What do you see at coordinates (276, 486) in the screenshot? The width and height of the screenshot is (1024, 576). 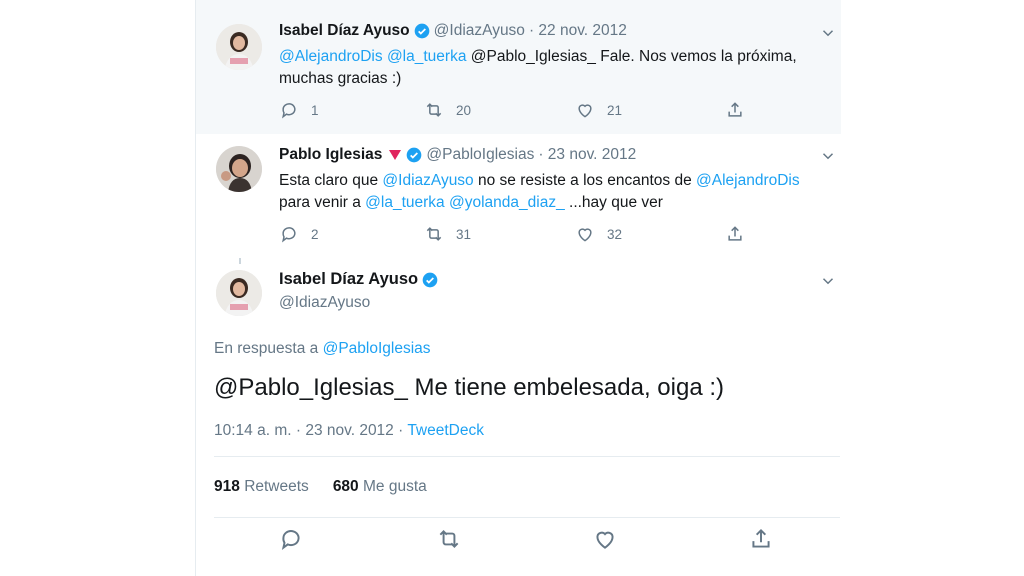 I see `retweets-label: Retweets` at bounding box center [276, 486].